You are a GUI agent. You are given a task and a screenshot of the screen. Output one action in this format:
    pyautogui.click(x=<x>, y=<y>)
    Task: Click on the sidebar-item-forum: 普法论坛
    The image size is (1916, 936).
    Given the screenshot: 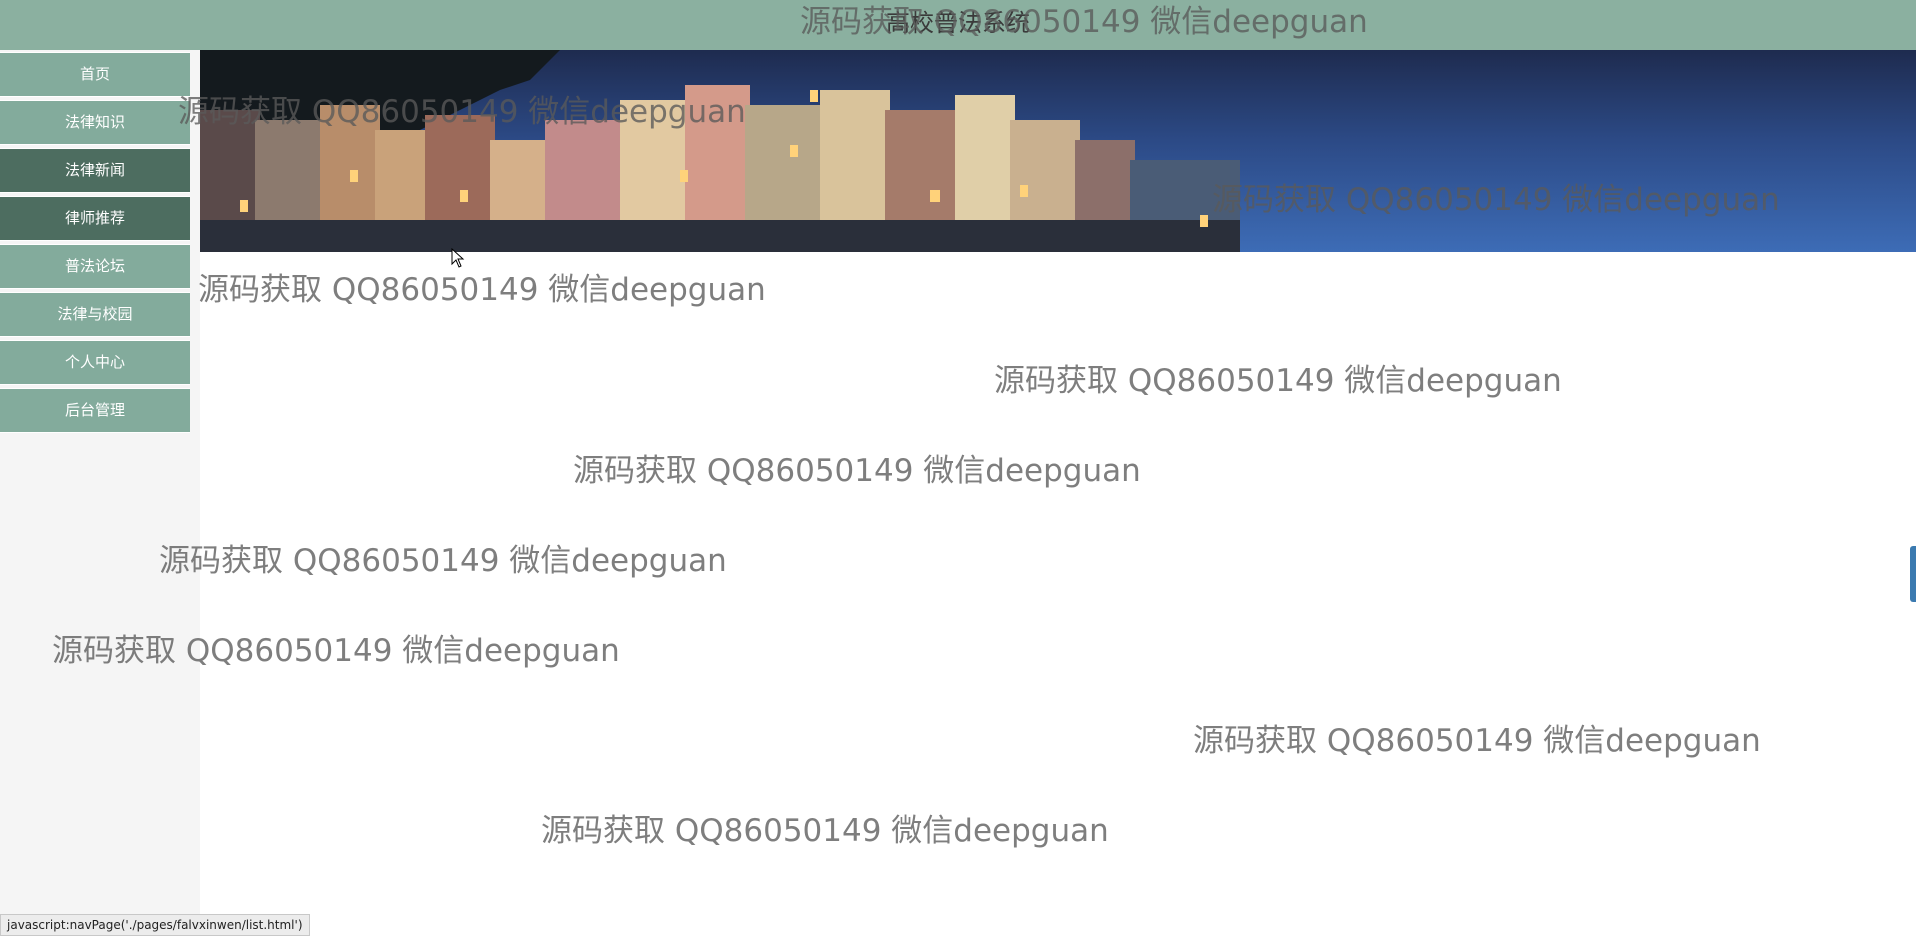 What is the action you would take?
    pyautogui.click(x=95, y=266)
    